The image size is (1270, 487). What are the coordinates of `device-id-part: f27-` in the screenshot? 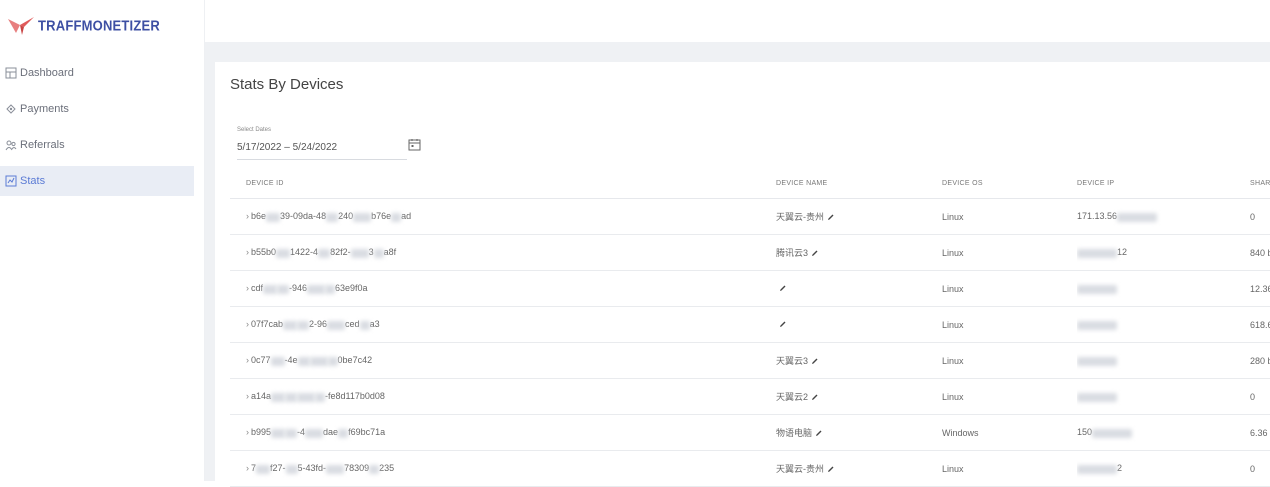 It's located at (278, 468).